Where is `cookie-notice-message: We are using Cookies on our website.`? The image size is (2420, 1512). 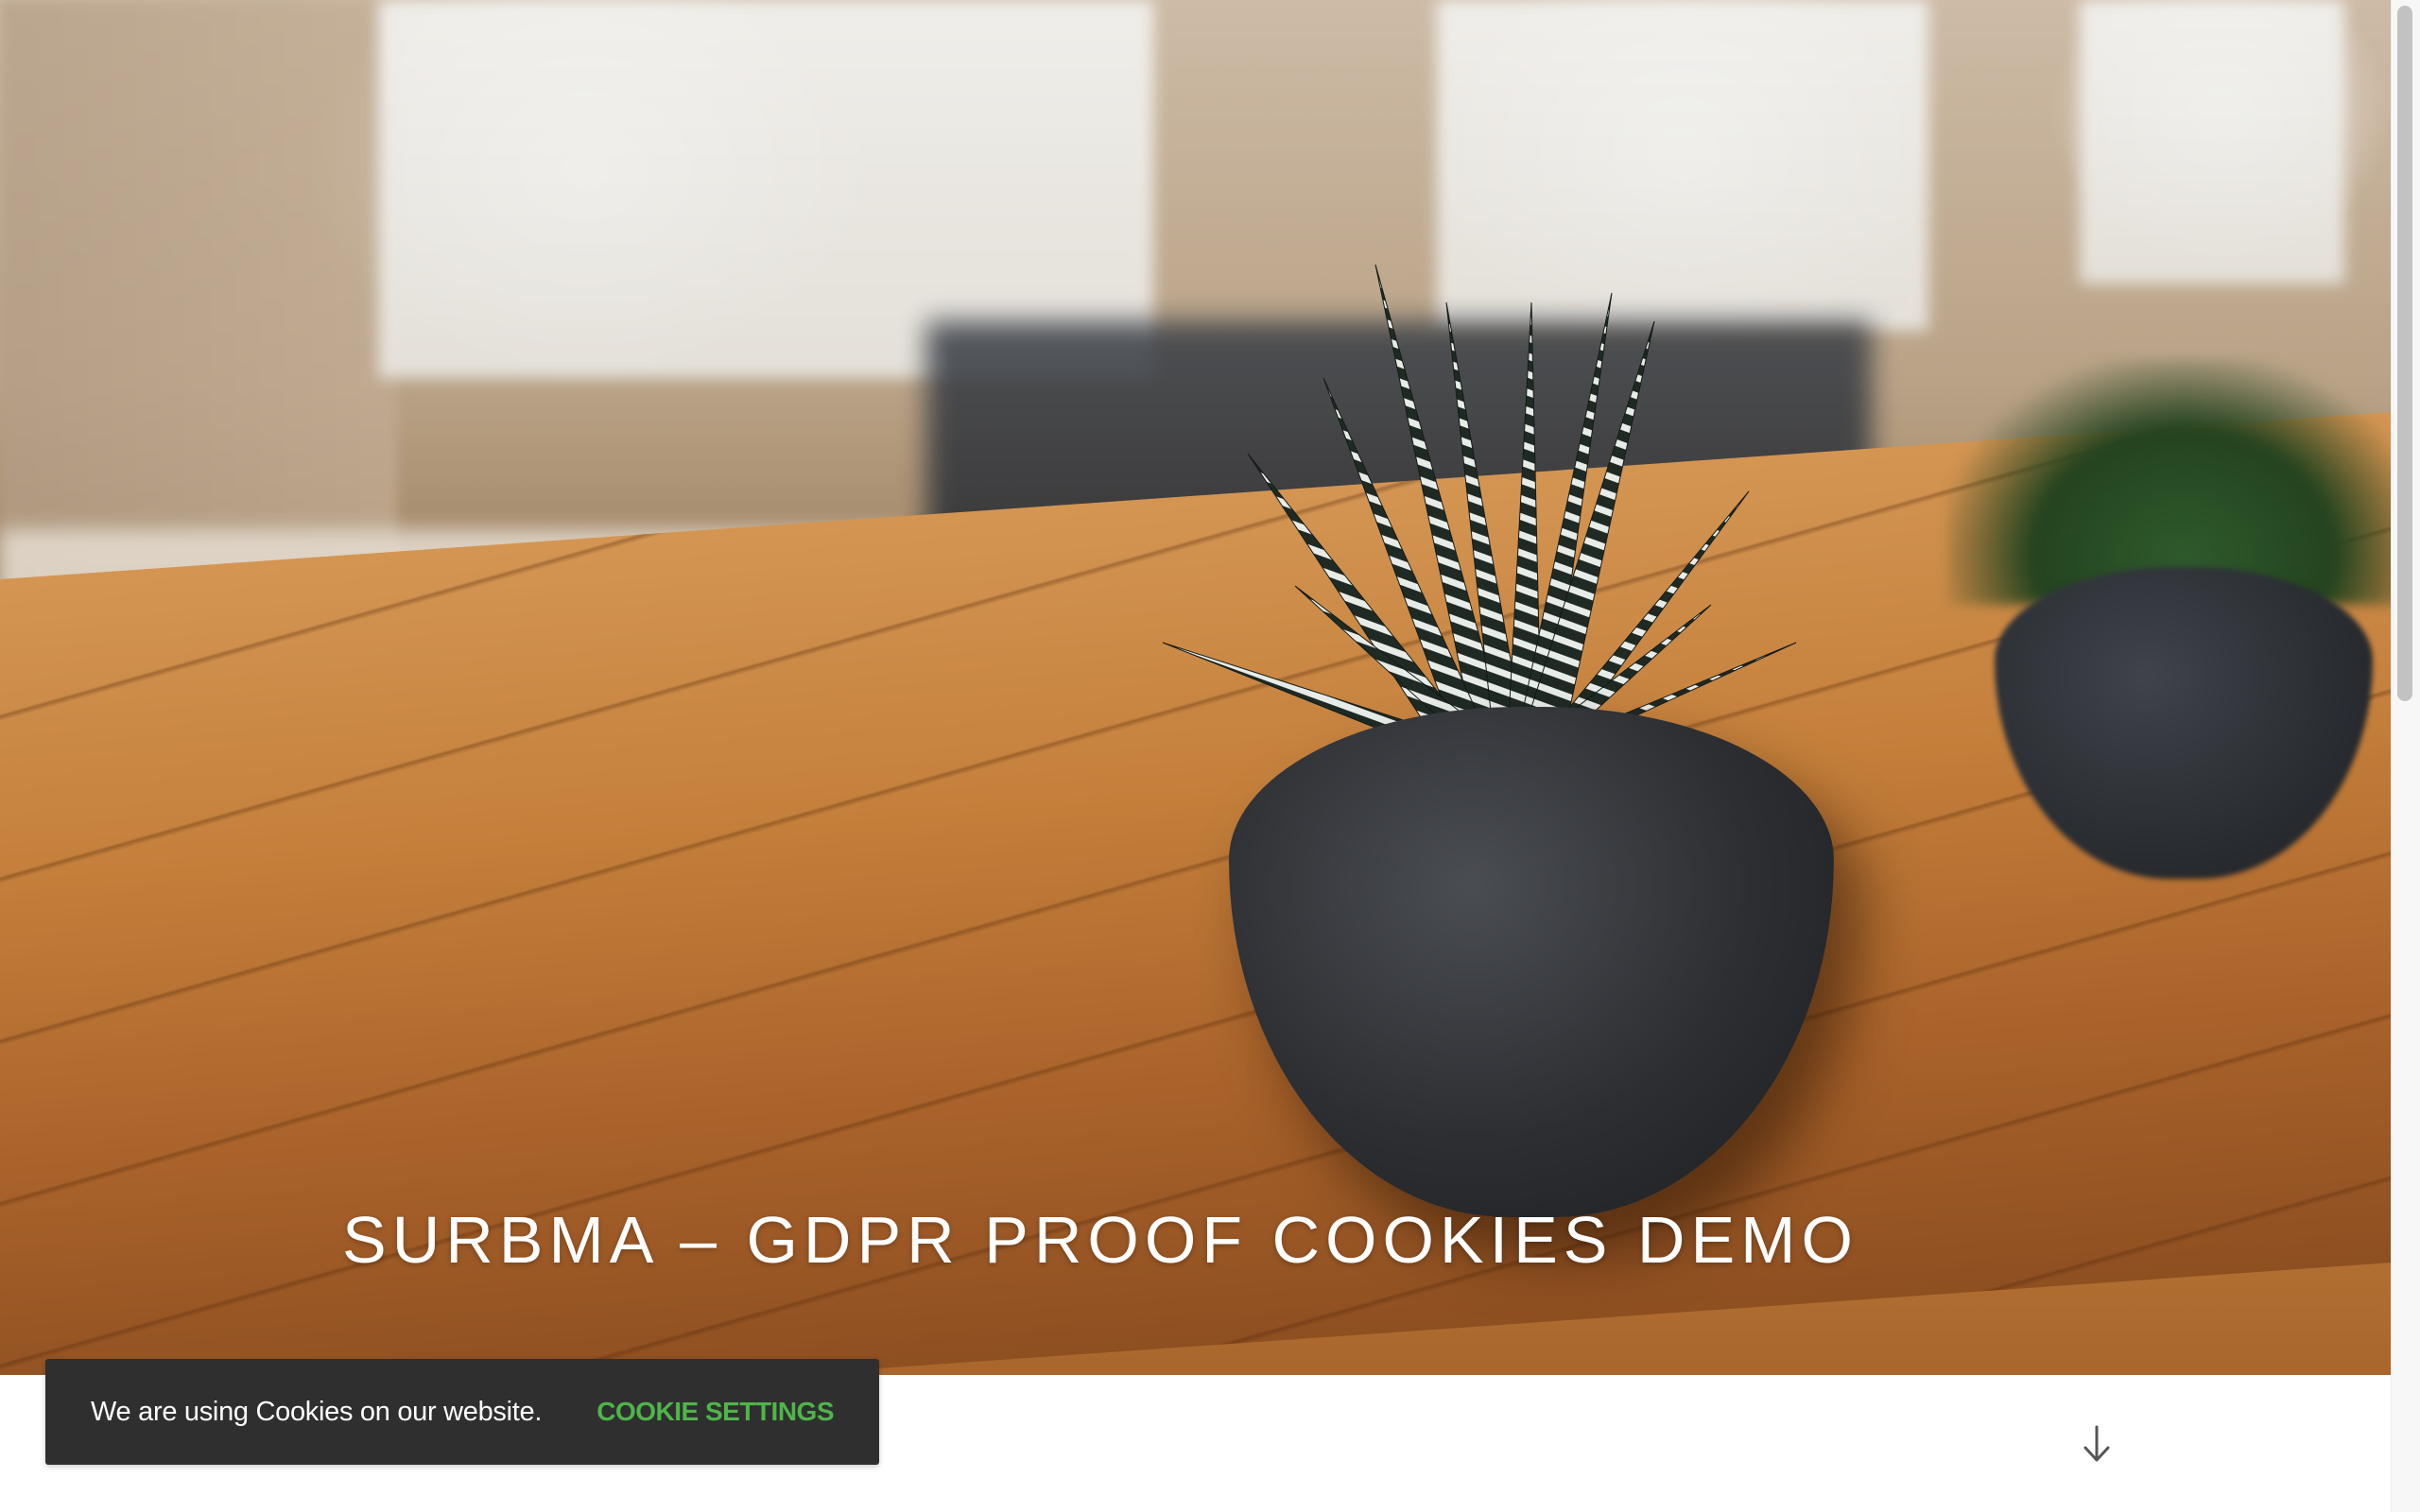
cookie-notice-message: We are using Cookies on our website. is located at coordinates (317, 1411).